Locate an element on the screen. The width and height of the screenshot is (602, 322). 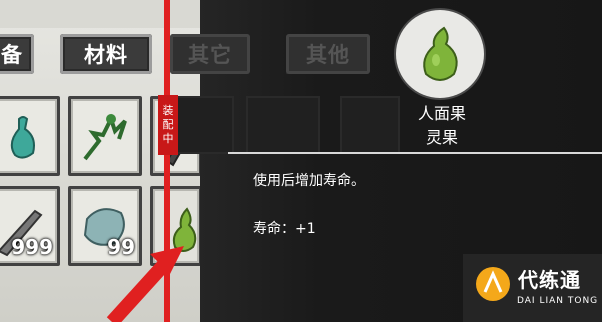
item-type: 灵果 is located at coordinates (441, 137).